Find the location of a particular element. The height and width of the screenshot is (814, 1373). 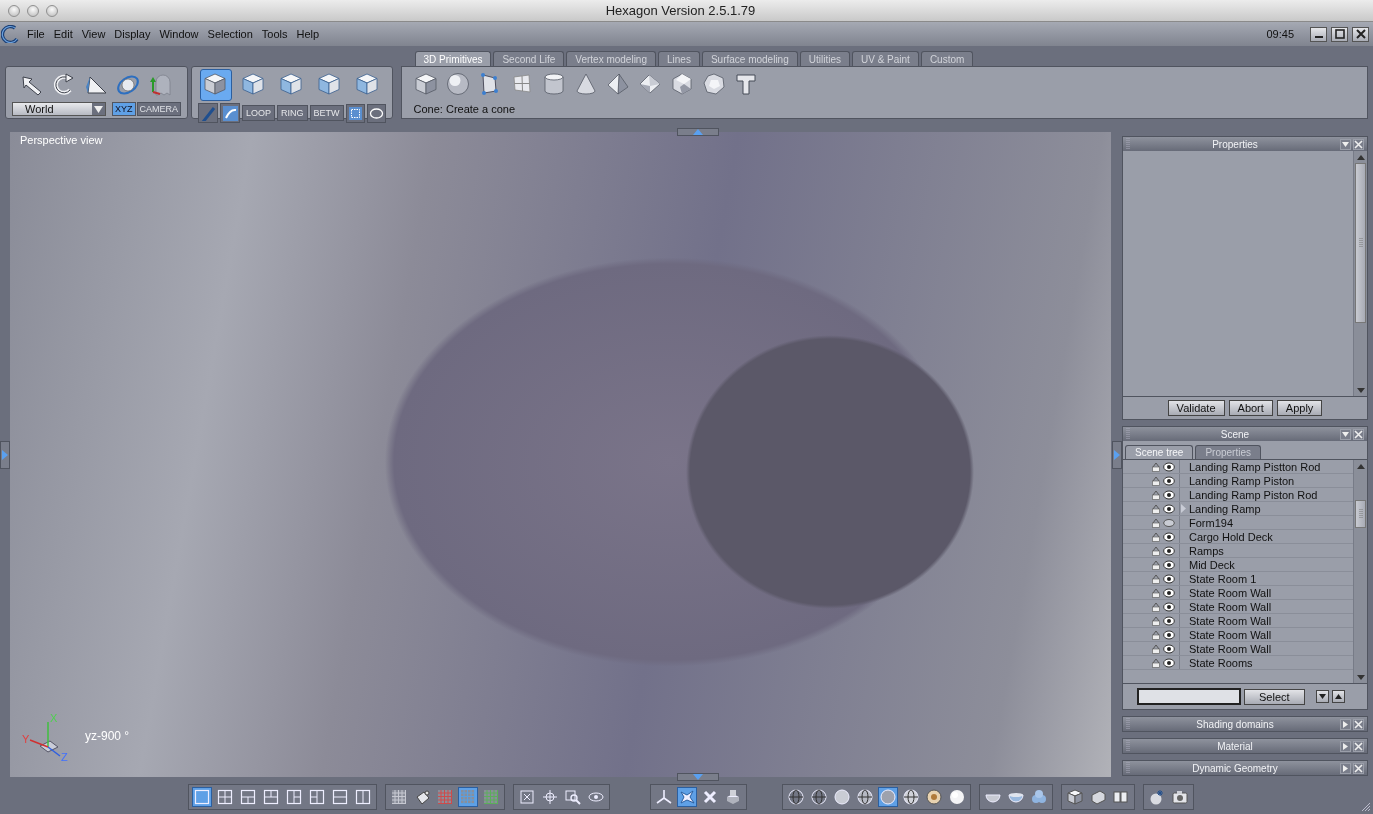

panel-header: Scene is located at coordinates (1245, 434).